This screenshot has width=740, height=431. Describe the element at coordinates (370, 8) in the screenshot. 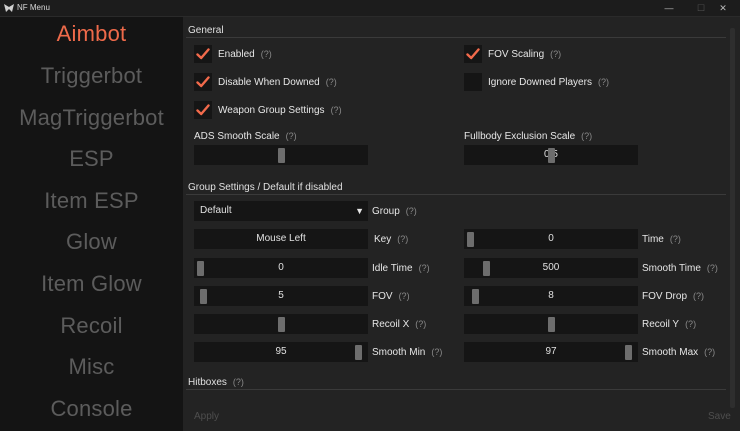

I see `title-bar: NF Menu — ☐ ✕` at that location.